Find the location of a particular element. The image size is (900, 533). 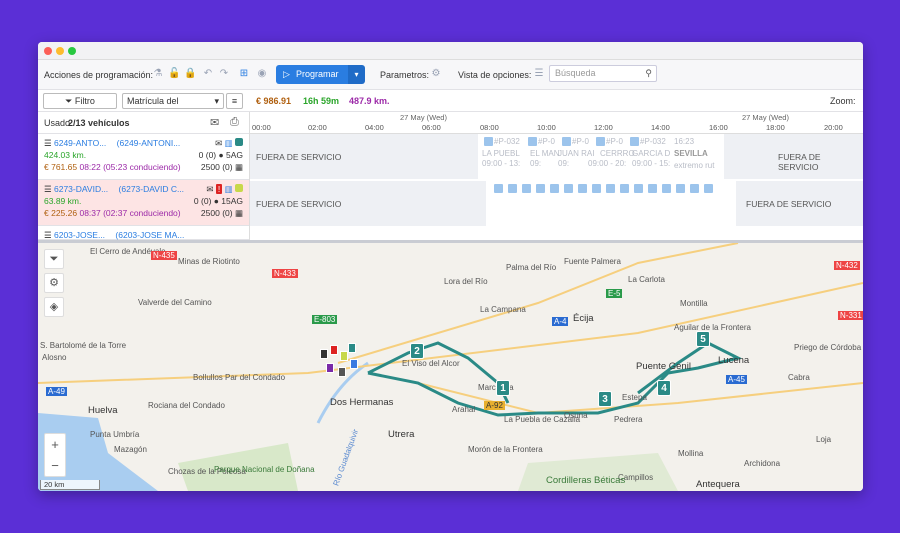

route-stop-marker: 3 is located at coordinates (605, 399).